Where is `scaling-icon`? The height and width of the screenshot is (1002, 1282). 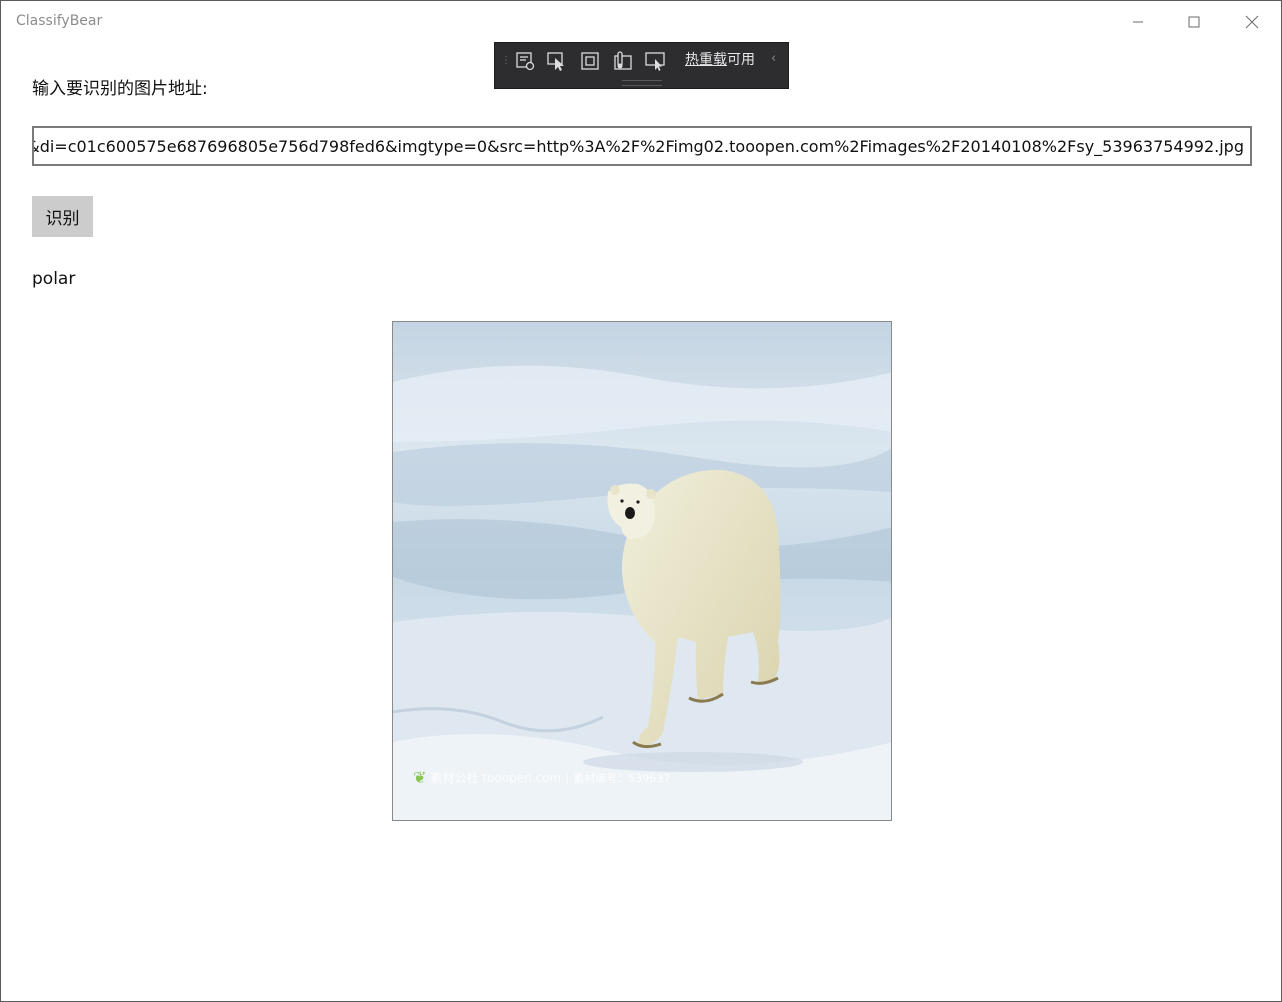
scaling-icon is located at coordinates (655, 61).